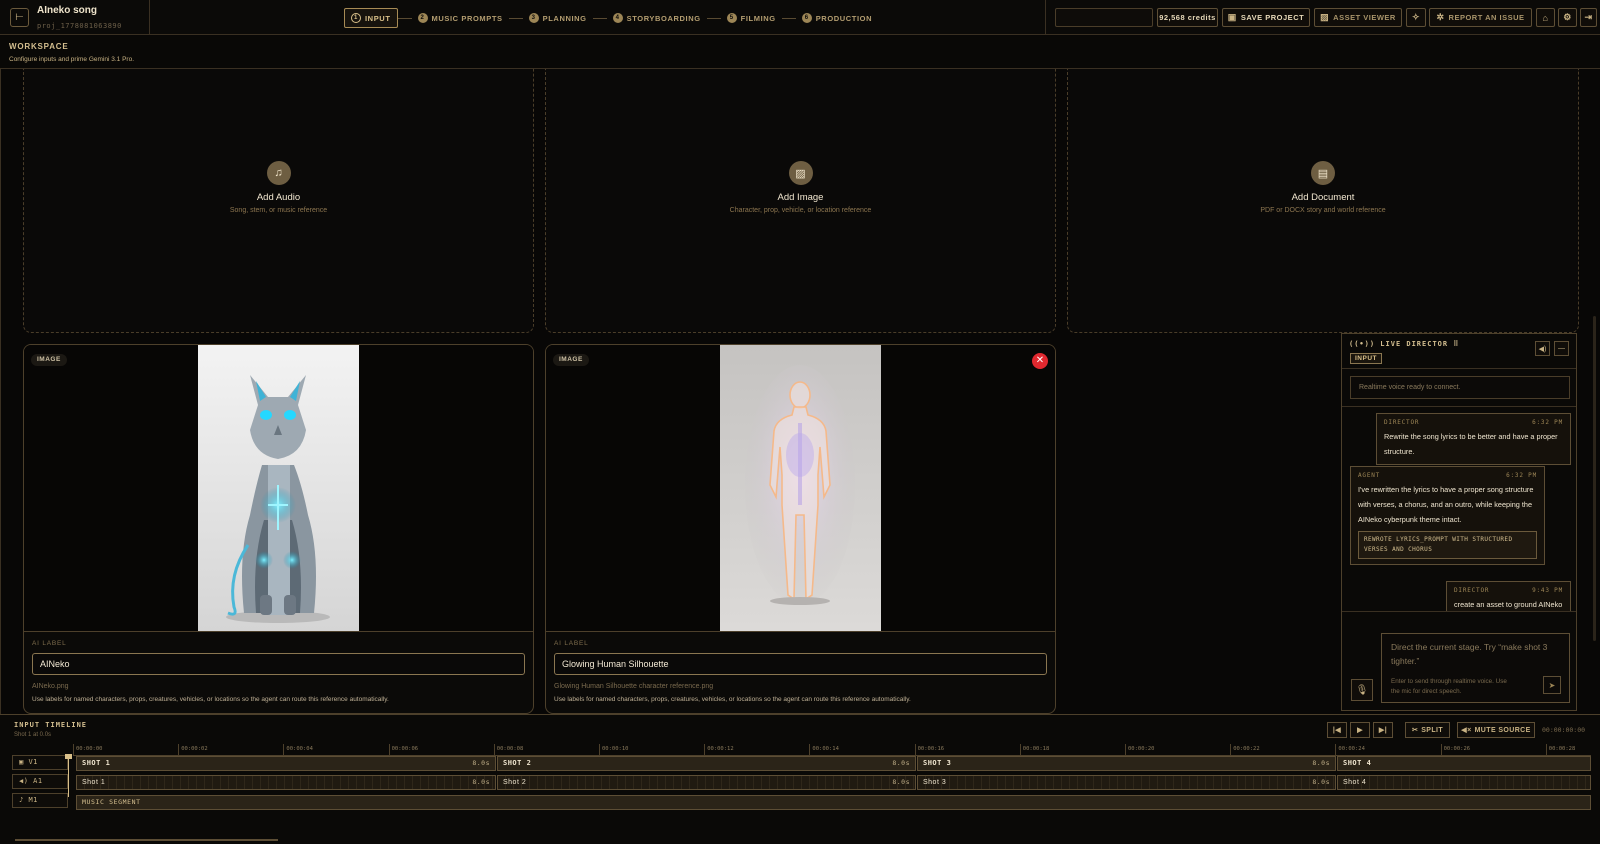 The image size is (1600, 844). Describe the element at coordinates (1464, 782) in the screenshot. I see `audio-clip: Shot 4` at that location.